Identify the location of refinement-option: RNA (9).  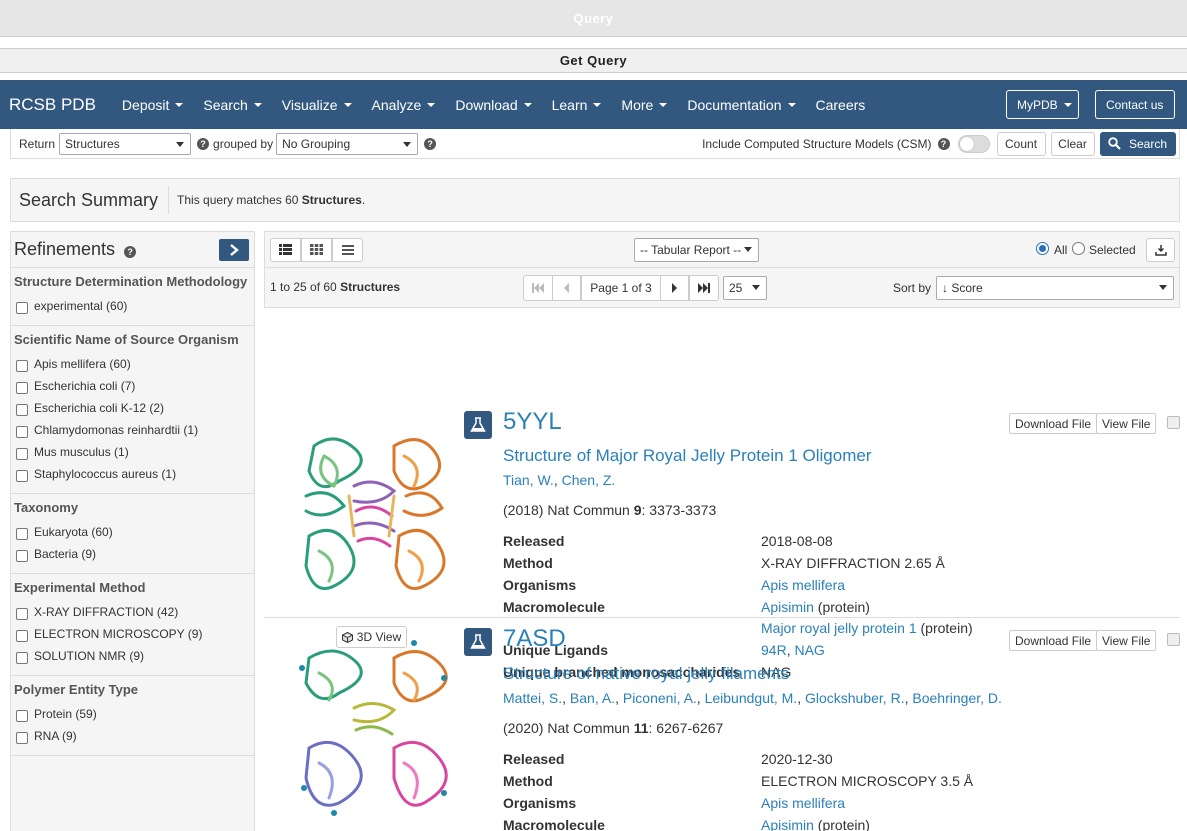
(134, 736).